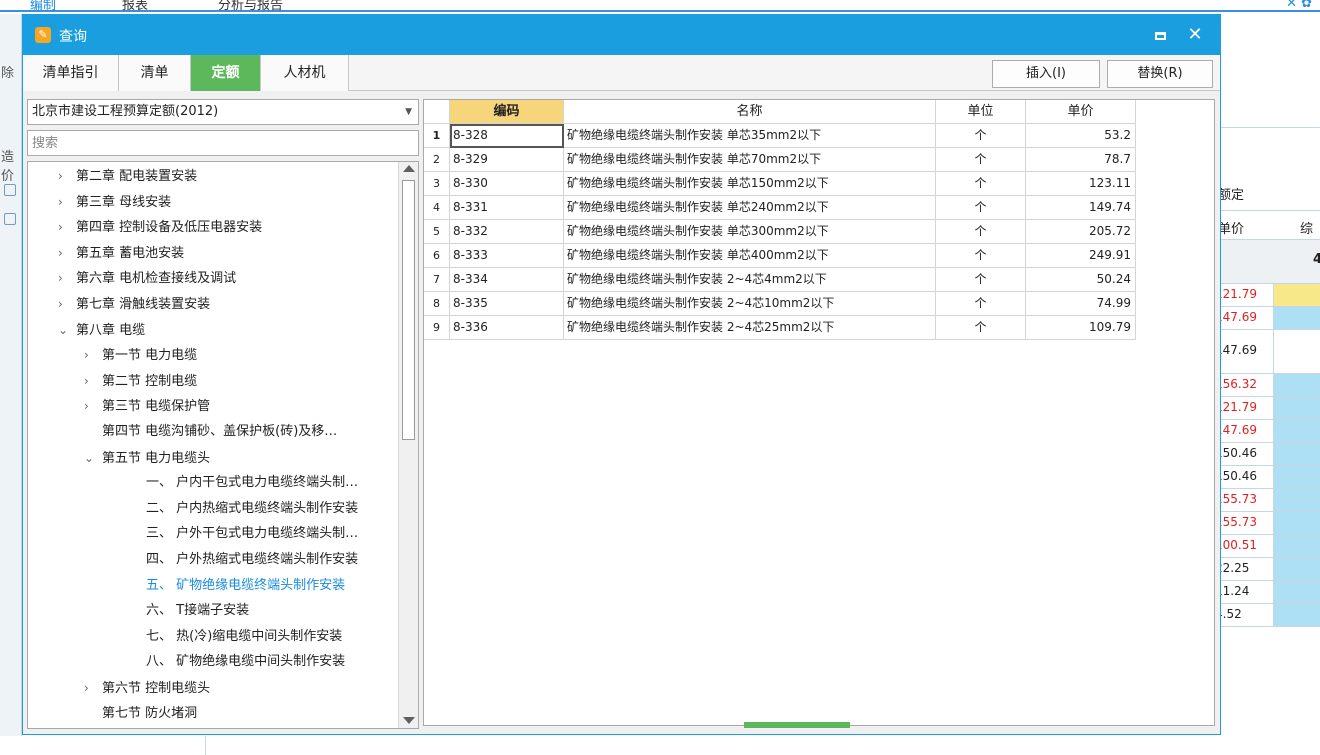 This screenshot has height=755, width=1320. I want to click on table-row: 8 8-335 矿物绝缘电缆终端头制作安装 2~4芯10mm2以下个 74.99, so click(780, 304).